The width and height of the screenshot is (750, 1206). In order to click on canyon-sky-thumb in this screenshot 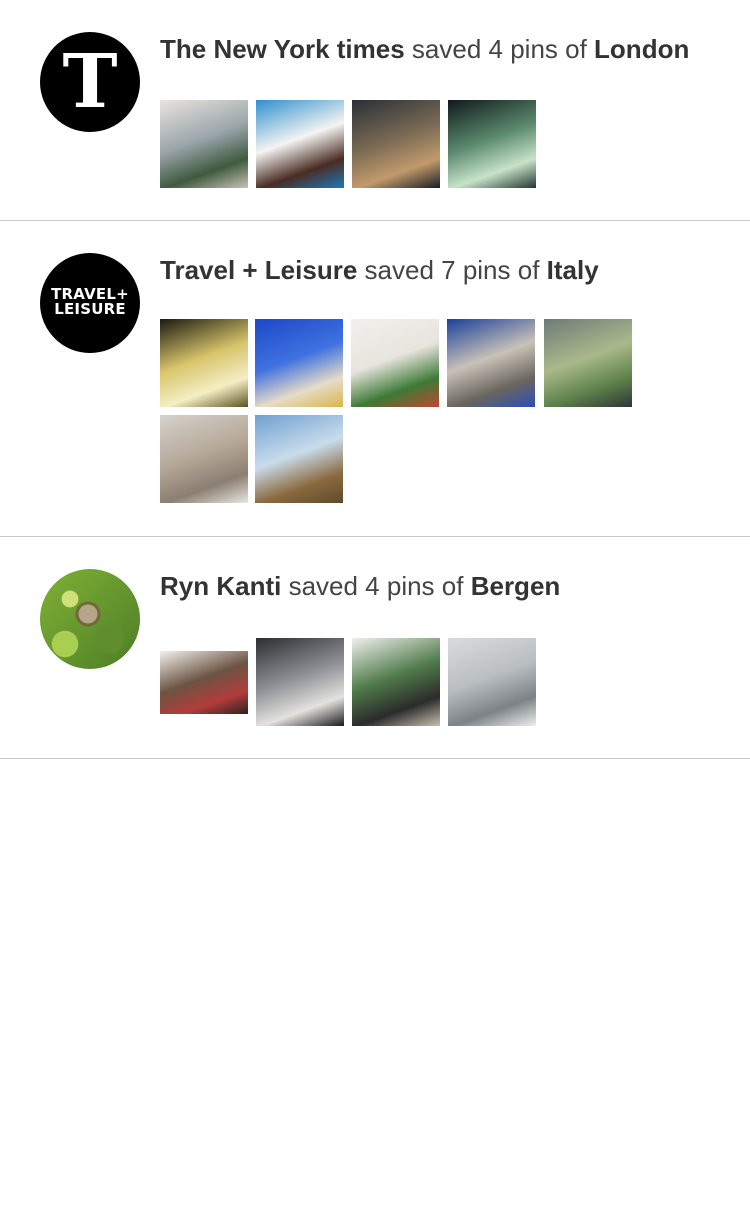, I will do `click(299, 459)`.